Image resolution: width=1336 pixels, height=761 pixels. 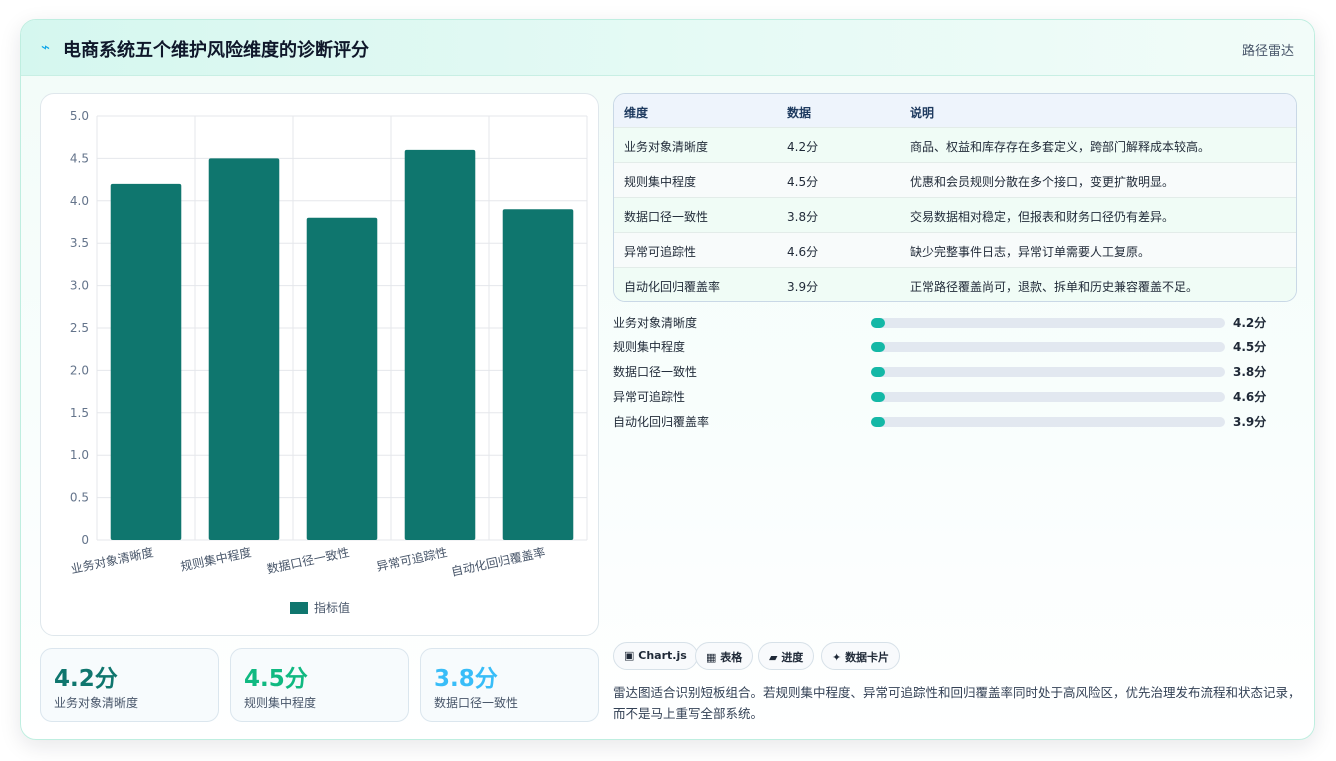 What do you see at coordinates (660, 252) in the screenshot?
I see `cell-dimension: 异常可追踪性` at bounding box center [660, 252].